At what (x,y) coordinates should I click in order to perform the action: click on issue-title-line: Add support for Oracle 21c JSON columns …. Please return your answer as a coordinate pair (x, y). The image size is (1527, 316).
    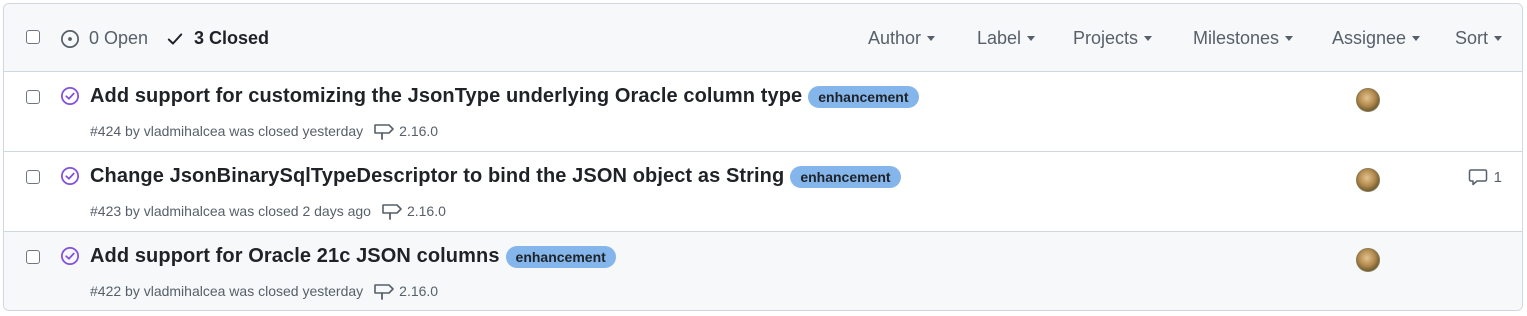
    Looking at the image, I should click on (353, 256).